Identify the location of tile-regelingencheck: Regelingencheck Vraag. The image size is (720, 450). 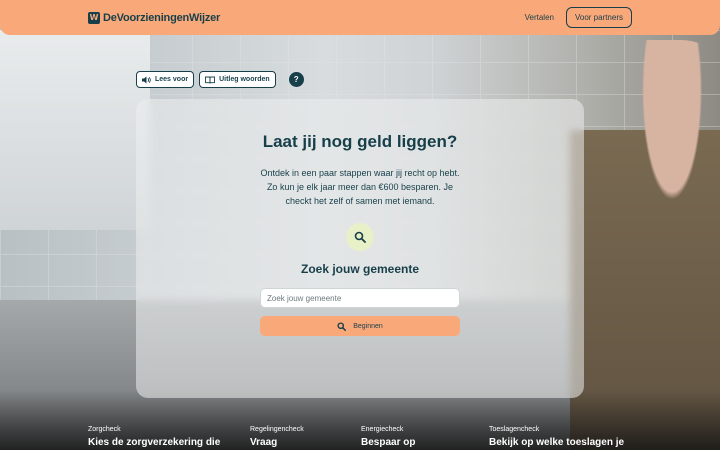
(277, 437).